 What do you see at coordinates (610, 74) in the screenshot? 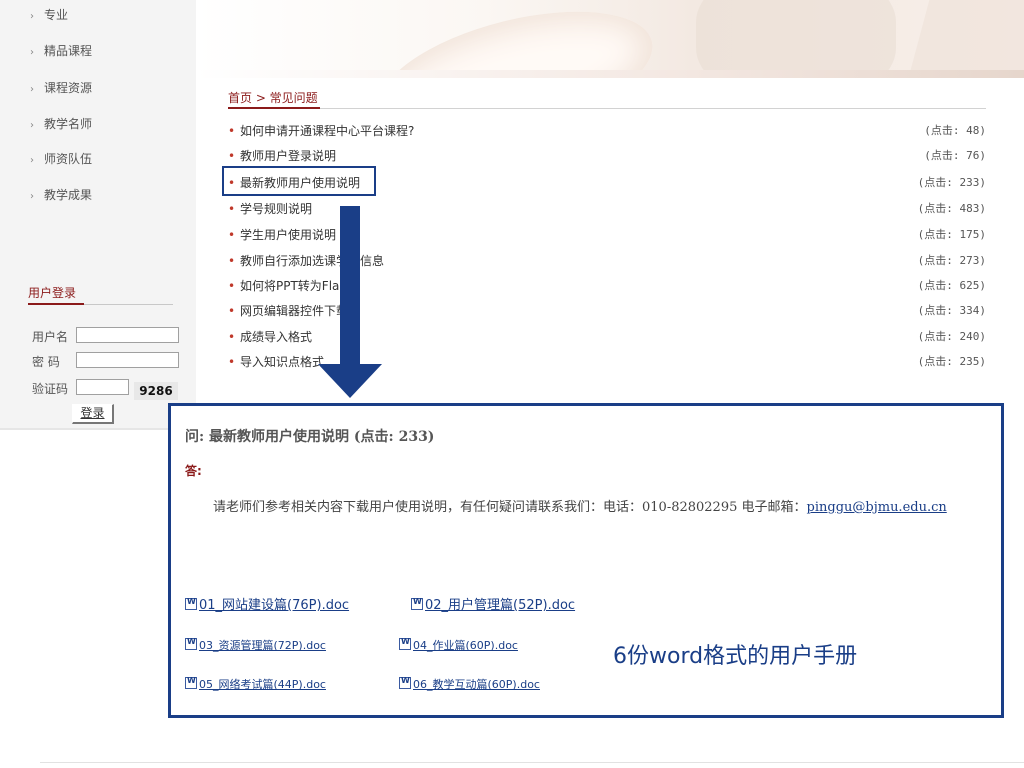
I see `banner-band` at bounding box center [610, 74].